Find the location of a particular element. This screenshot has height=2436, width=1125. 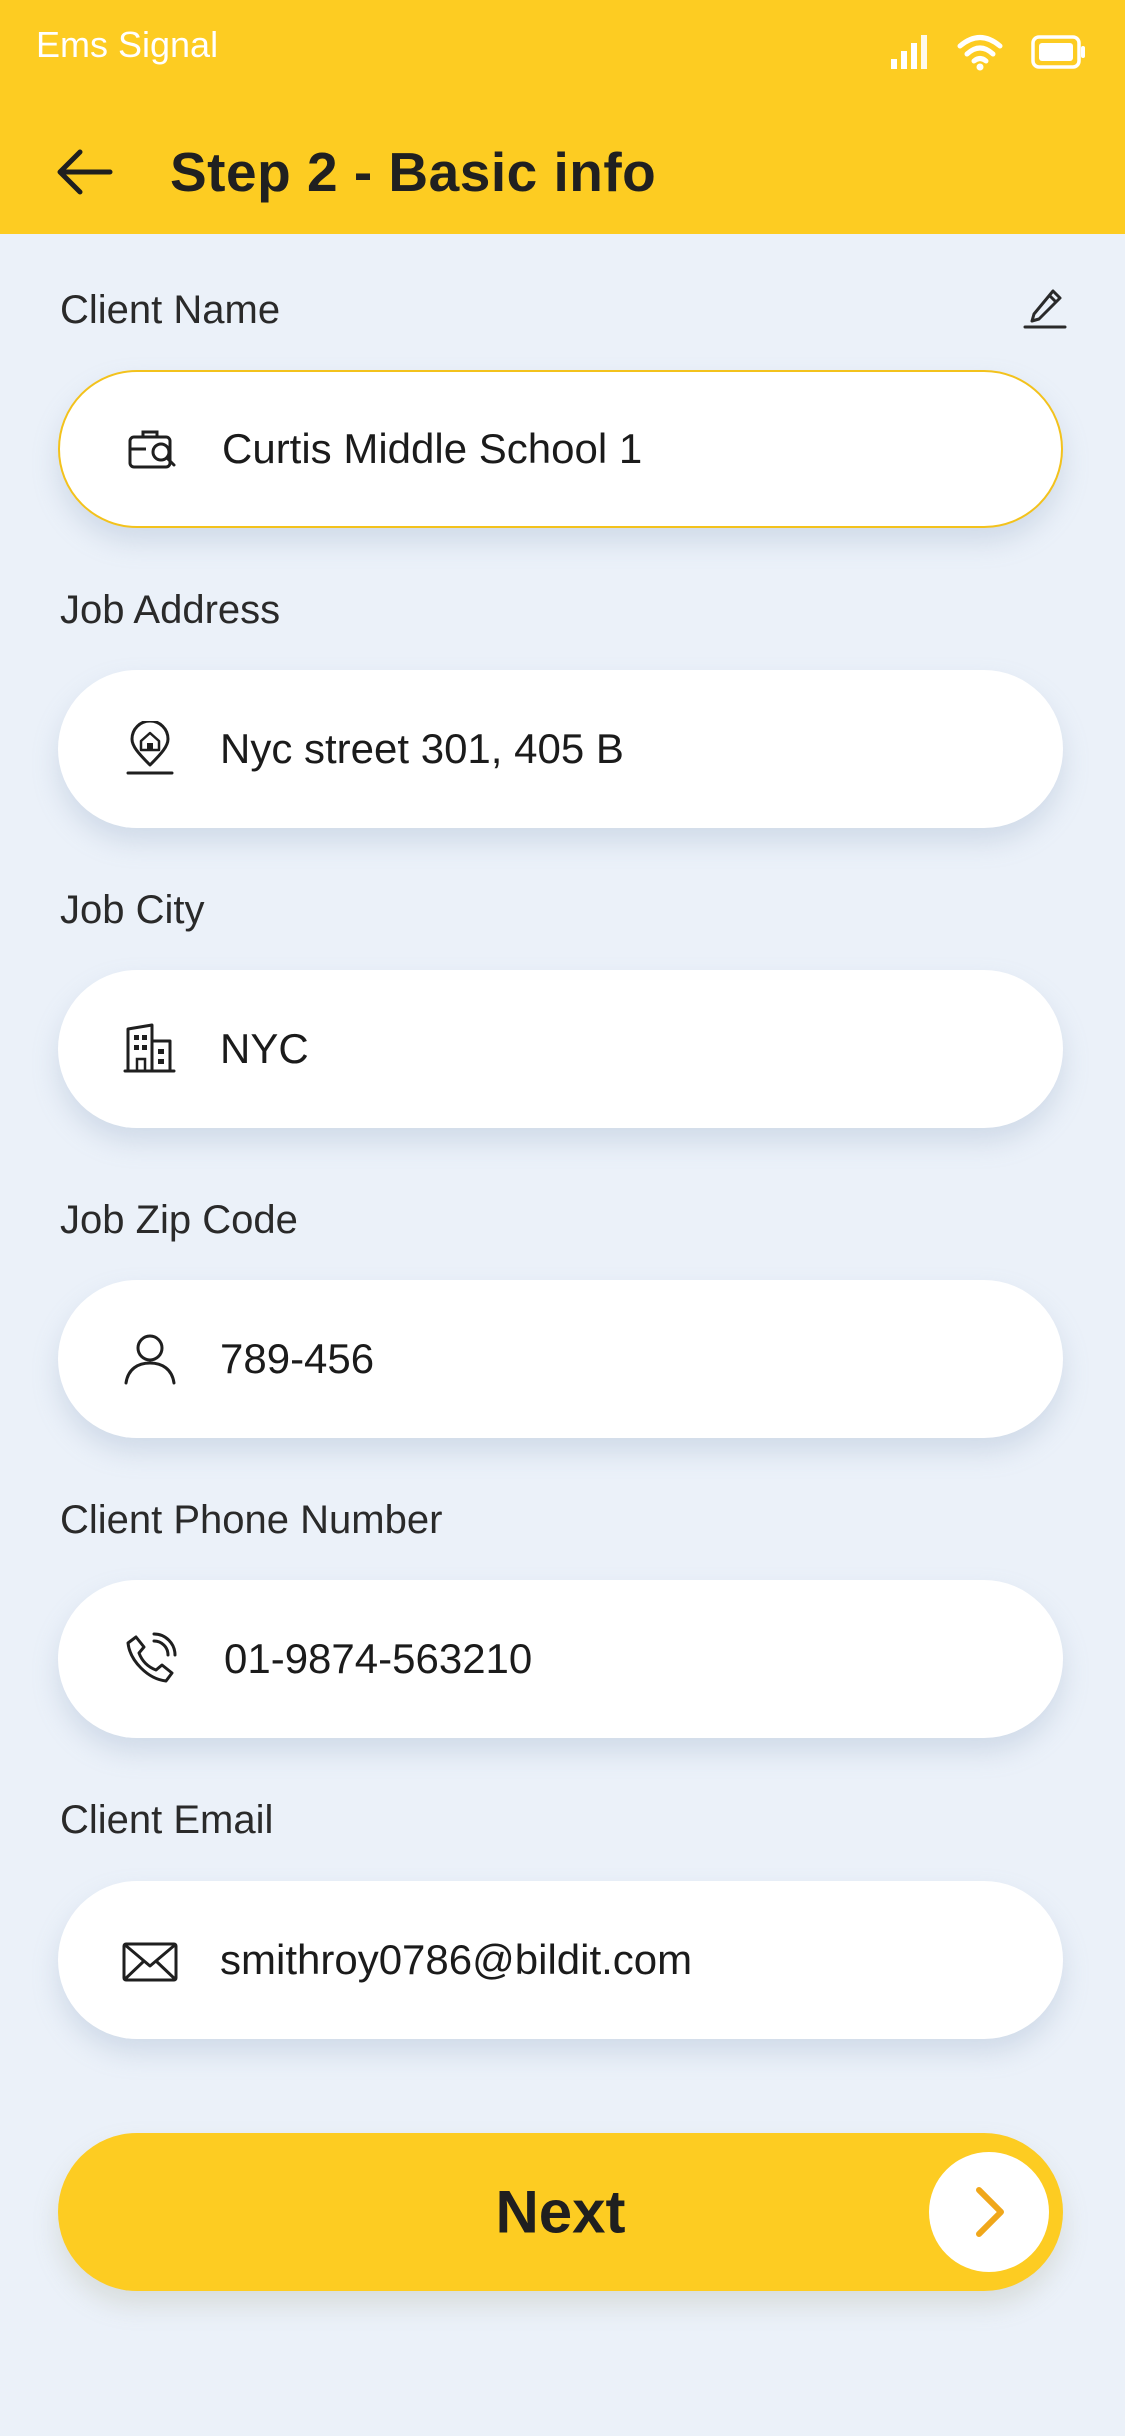

pencil-icon is located at coordinates (1045, 309).